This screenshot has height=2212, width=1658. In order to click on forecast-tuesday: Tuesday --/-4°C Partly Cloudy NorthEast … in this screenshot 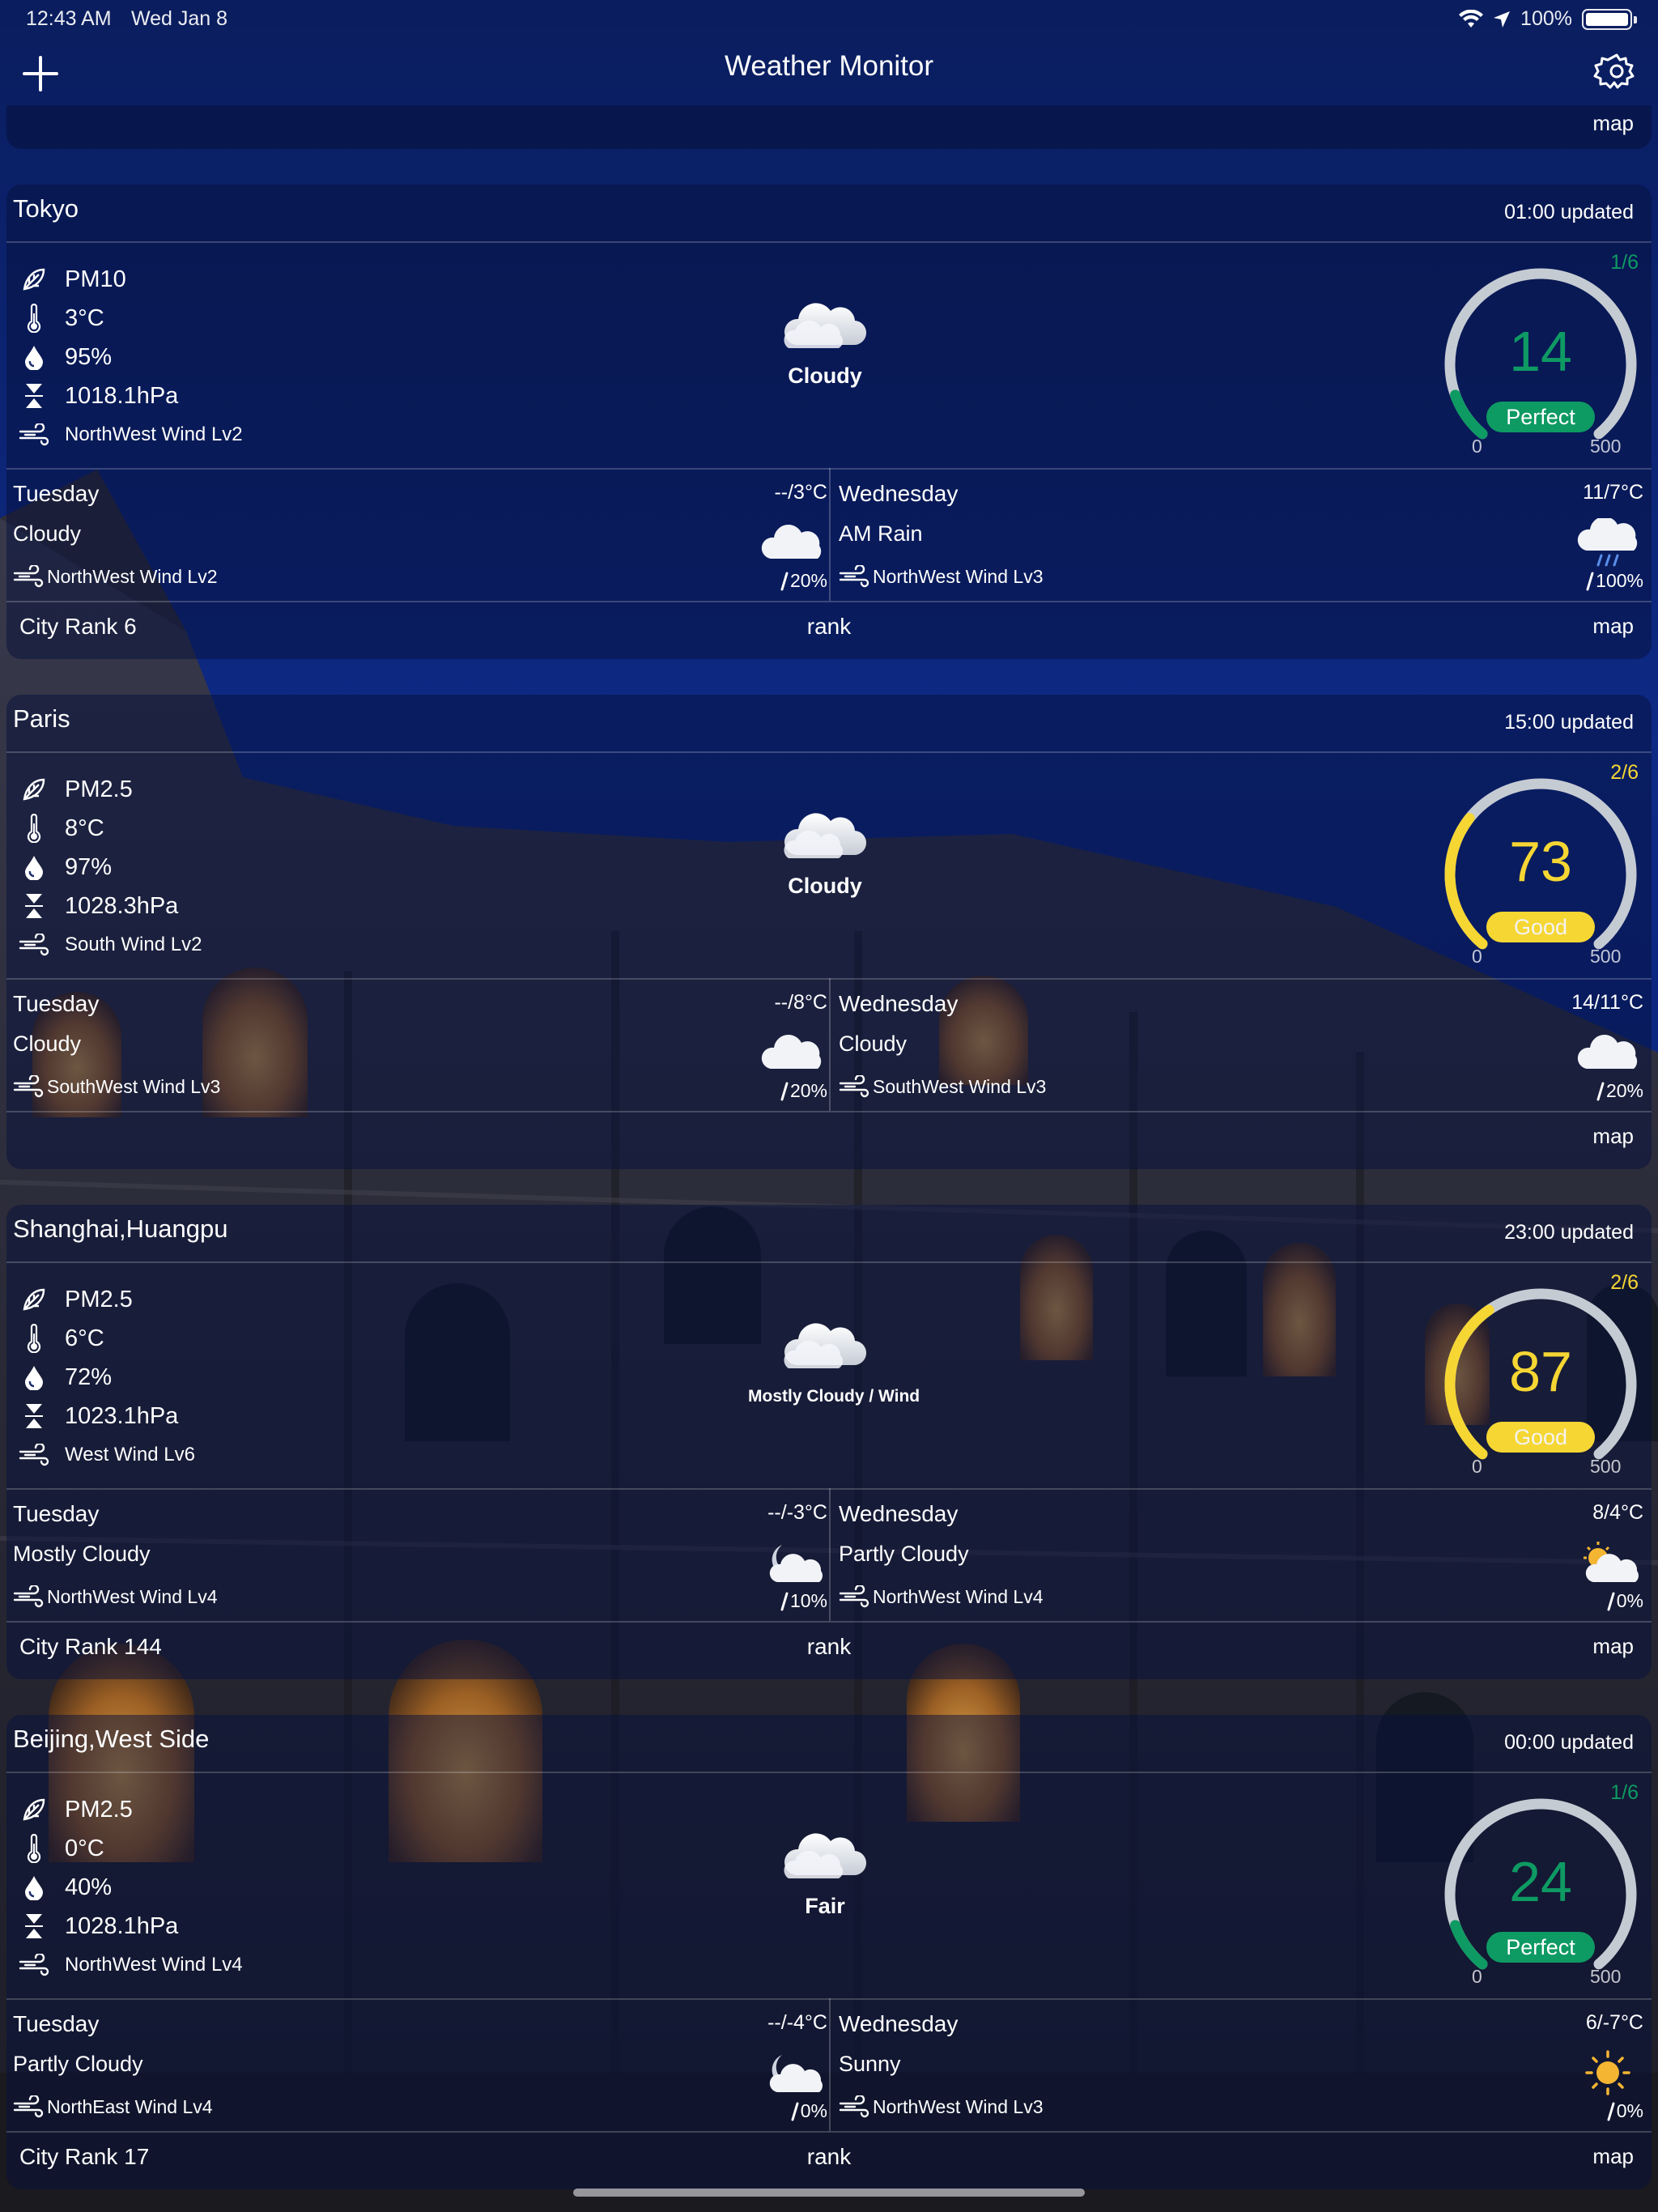, I will do `click(420, 2065)`.